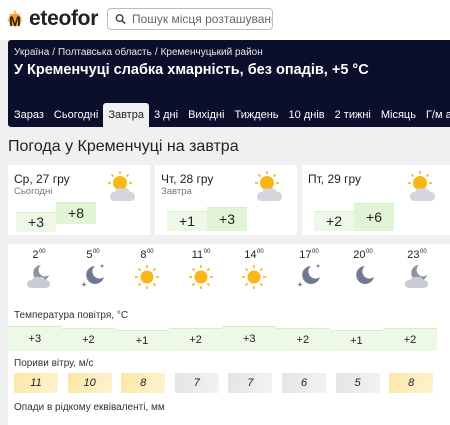 The image size is (450, 425). What do you see at coordinates (71, 315) in the screenshot?
I see `temperature-label: Температура повітря, °C` at bounding box center [71, 315].